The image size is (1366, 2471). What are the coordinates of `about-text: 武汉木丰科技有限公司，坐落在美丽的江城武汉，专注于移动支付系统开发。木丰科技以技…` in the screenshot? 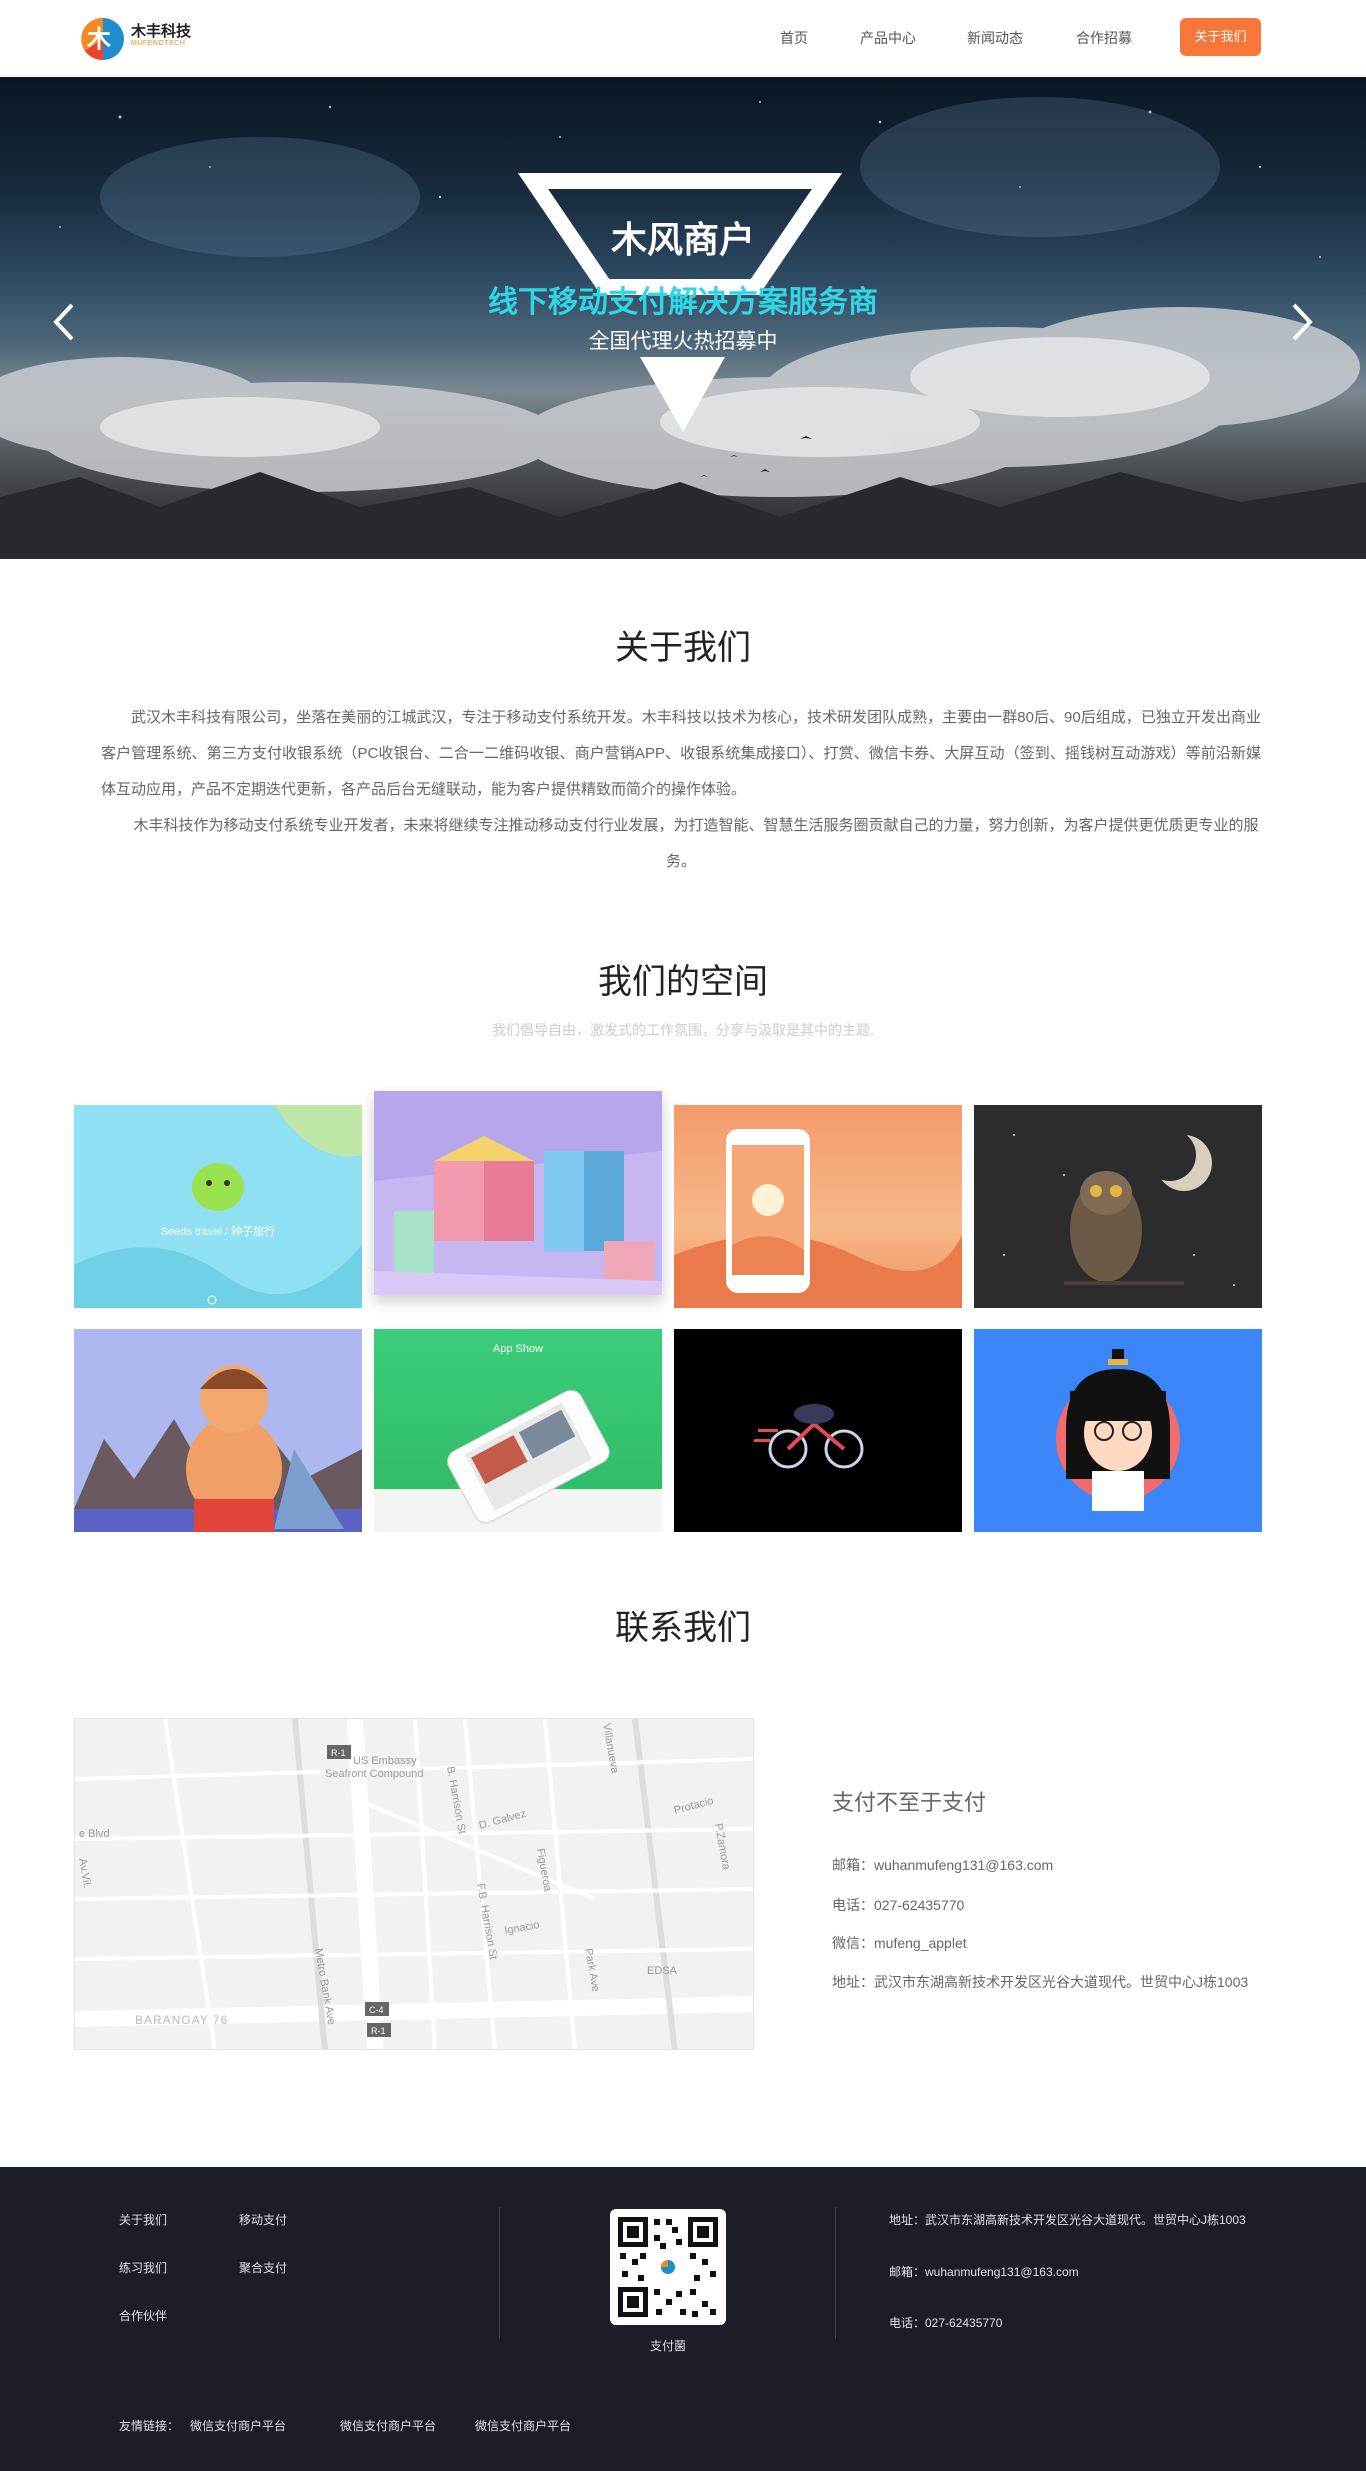 It's located at (681, 790).